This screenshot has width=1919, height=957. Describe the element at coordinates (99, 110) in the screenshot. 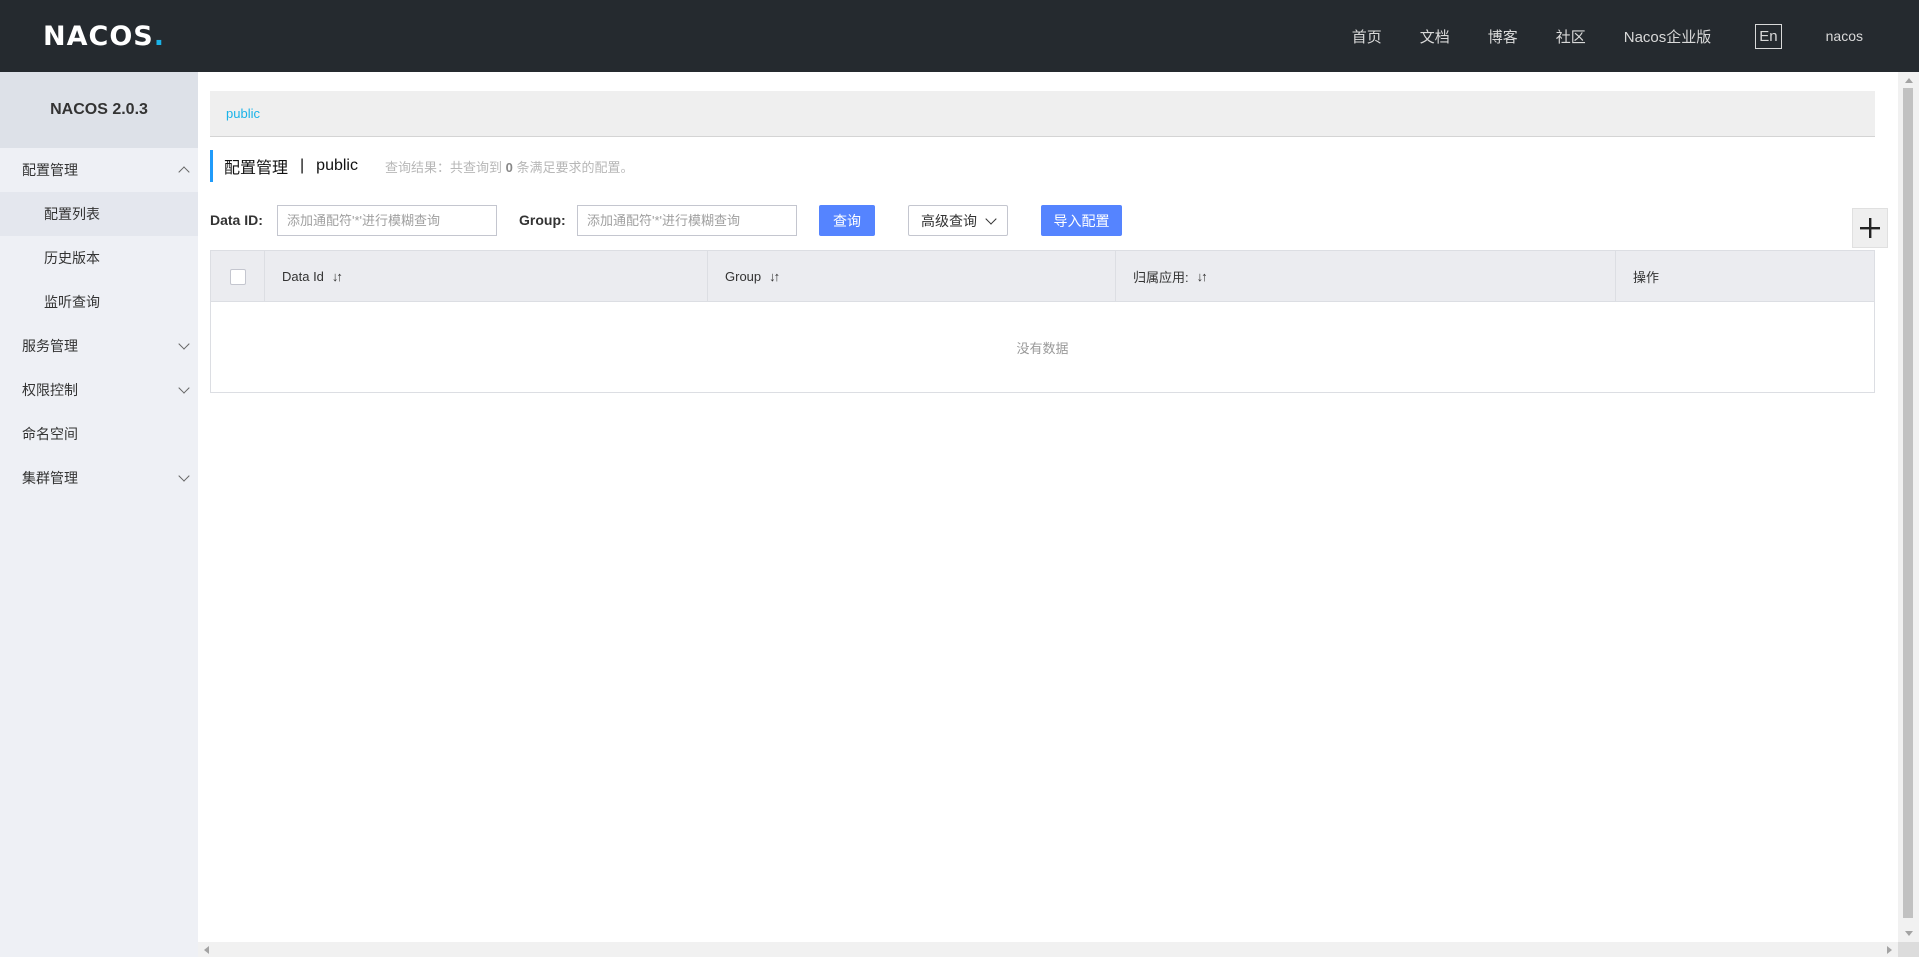

I see `version-label: NACOS 2.0.3` at that location.